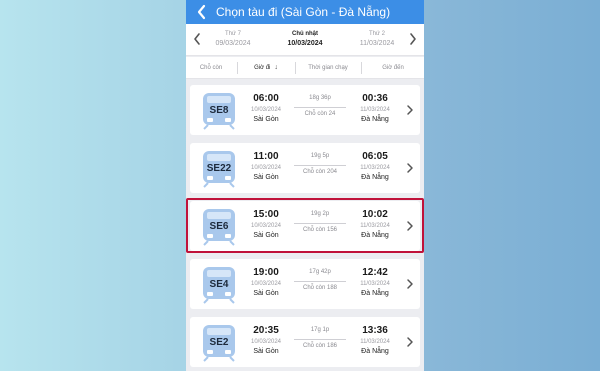 This screenshot has height=371, width=600. I want to click on sort-departure-label: Giờ đi, so click(262, 68).